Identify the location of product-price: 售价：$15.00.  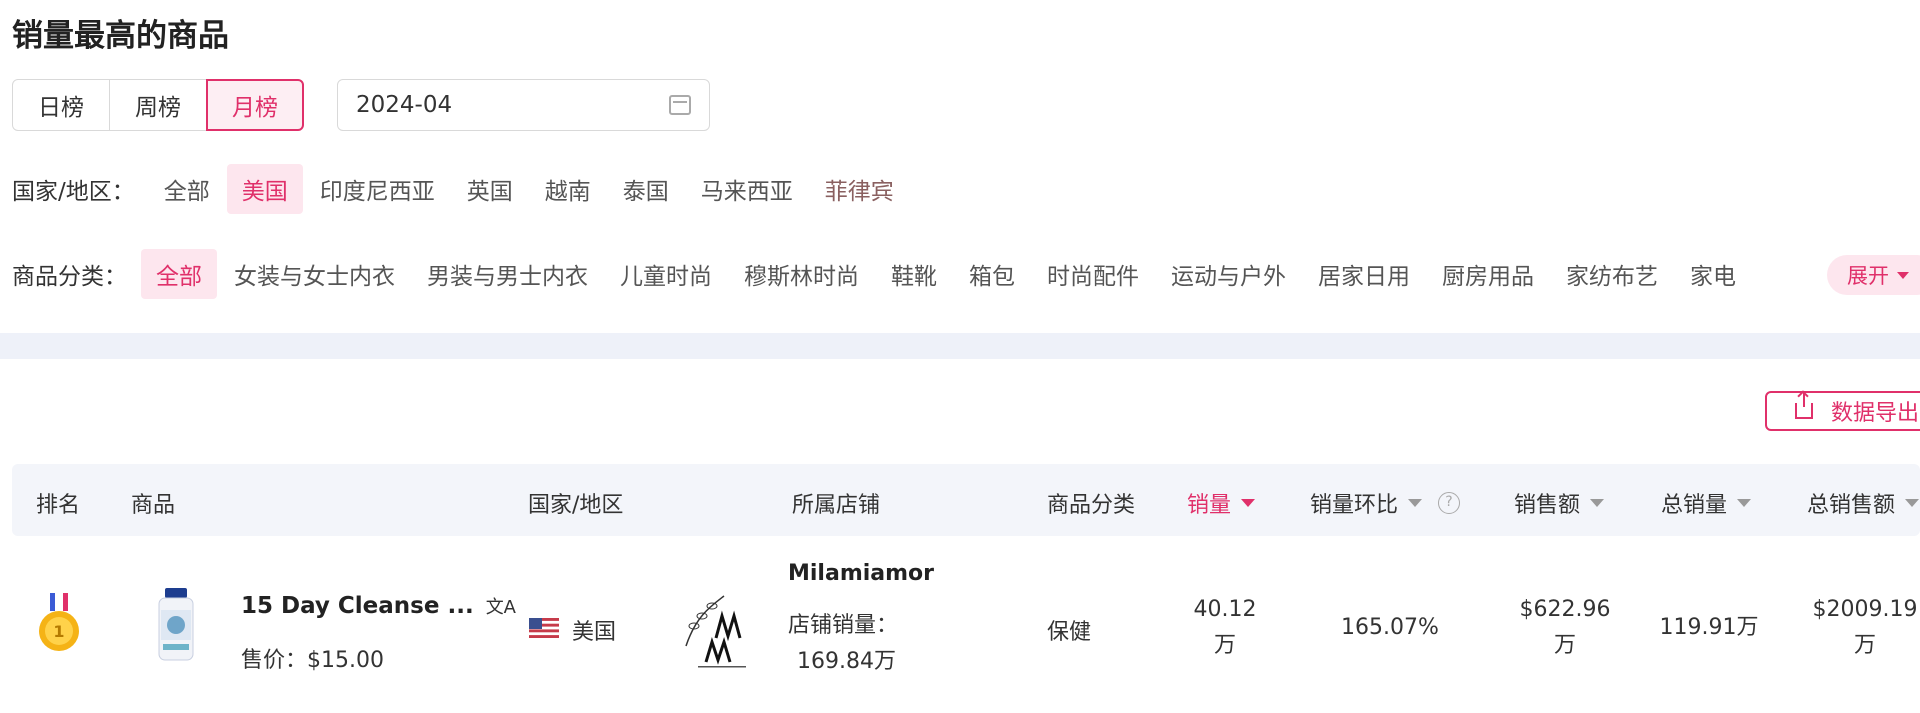
(312, 660).